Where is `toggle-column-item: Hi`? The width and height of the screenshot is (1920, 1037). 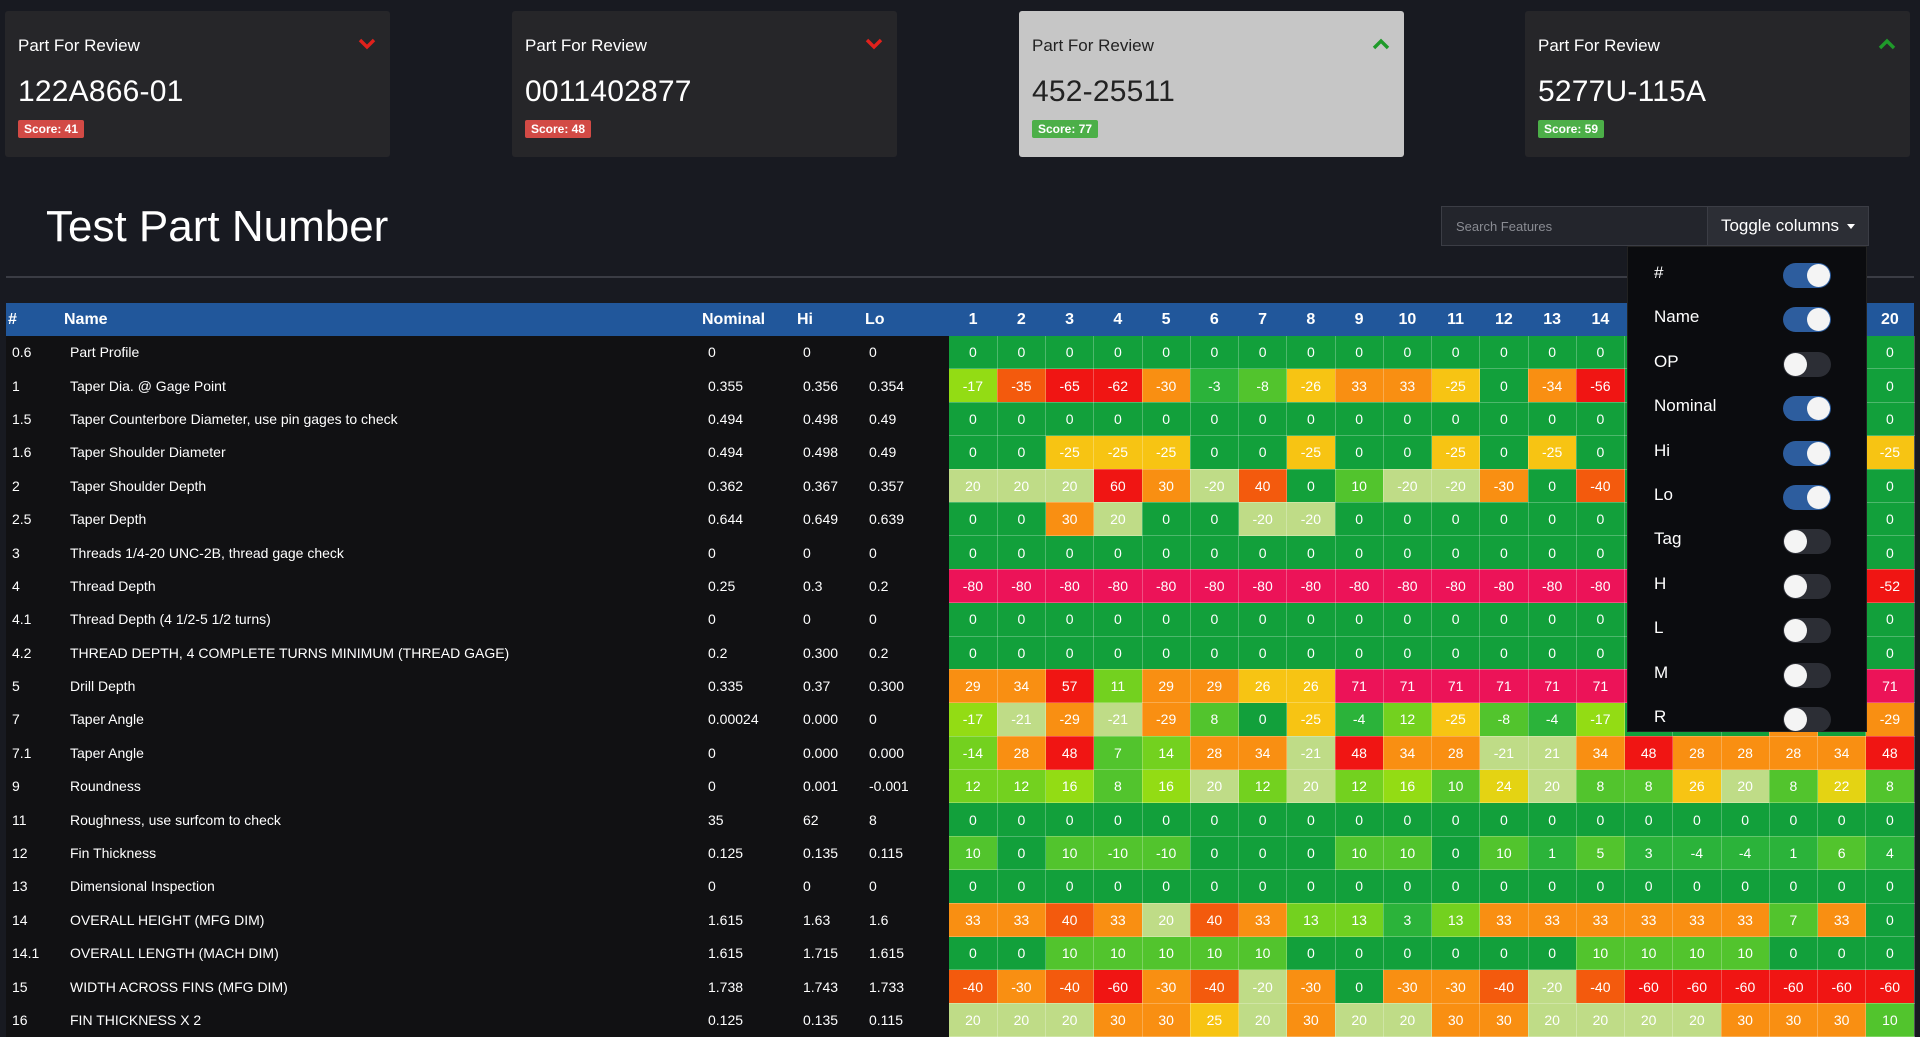
toggle-column-item: Hi is located at coordinates (1748, 455).